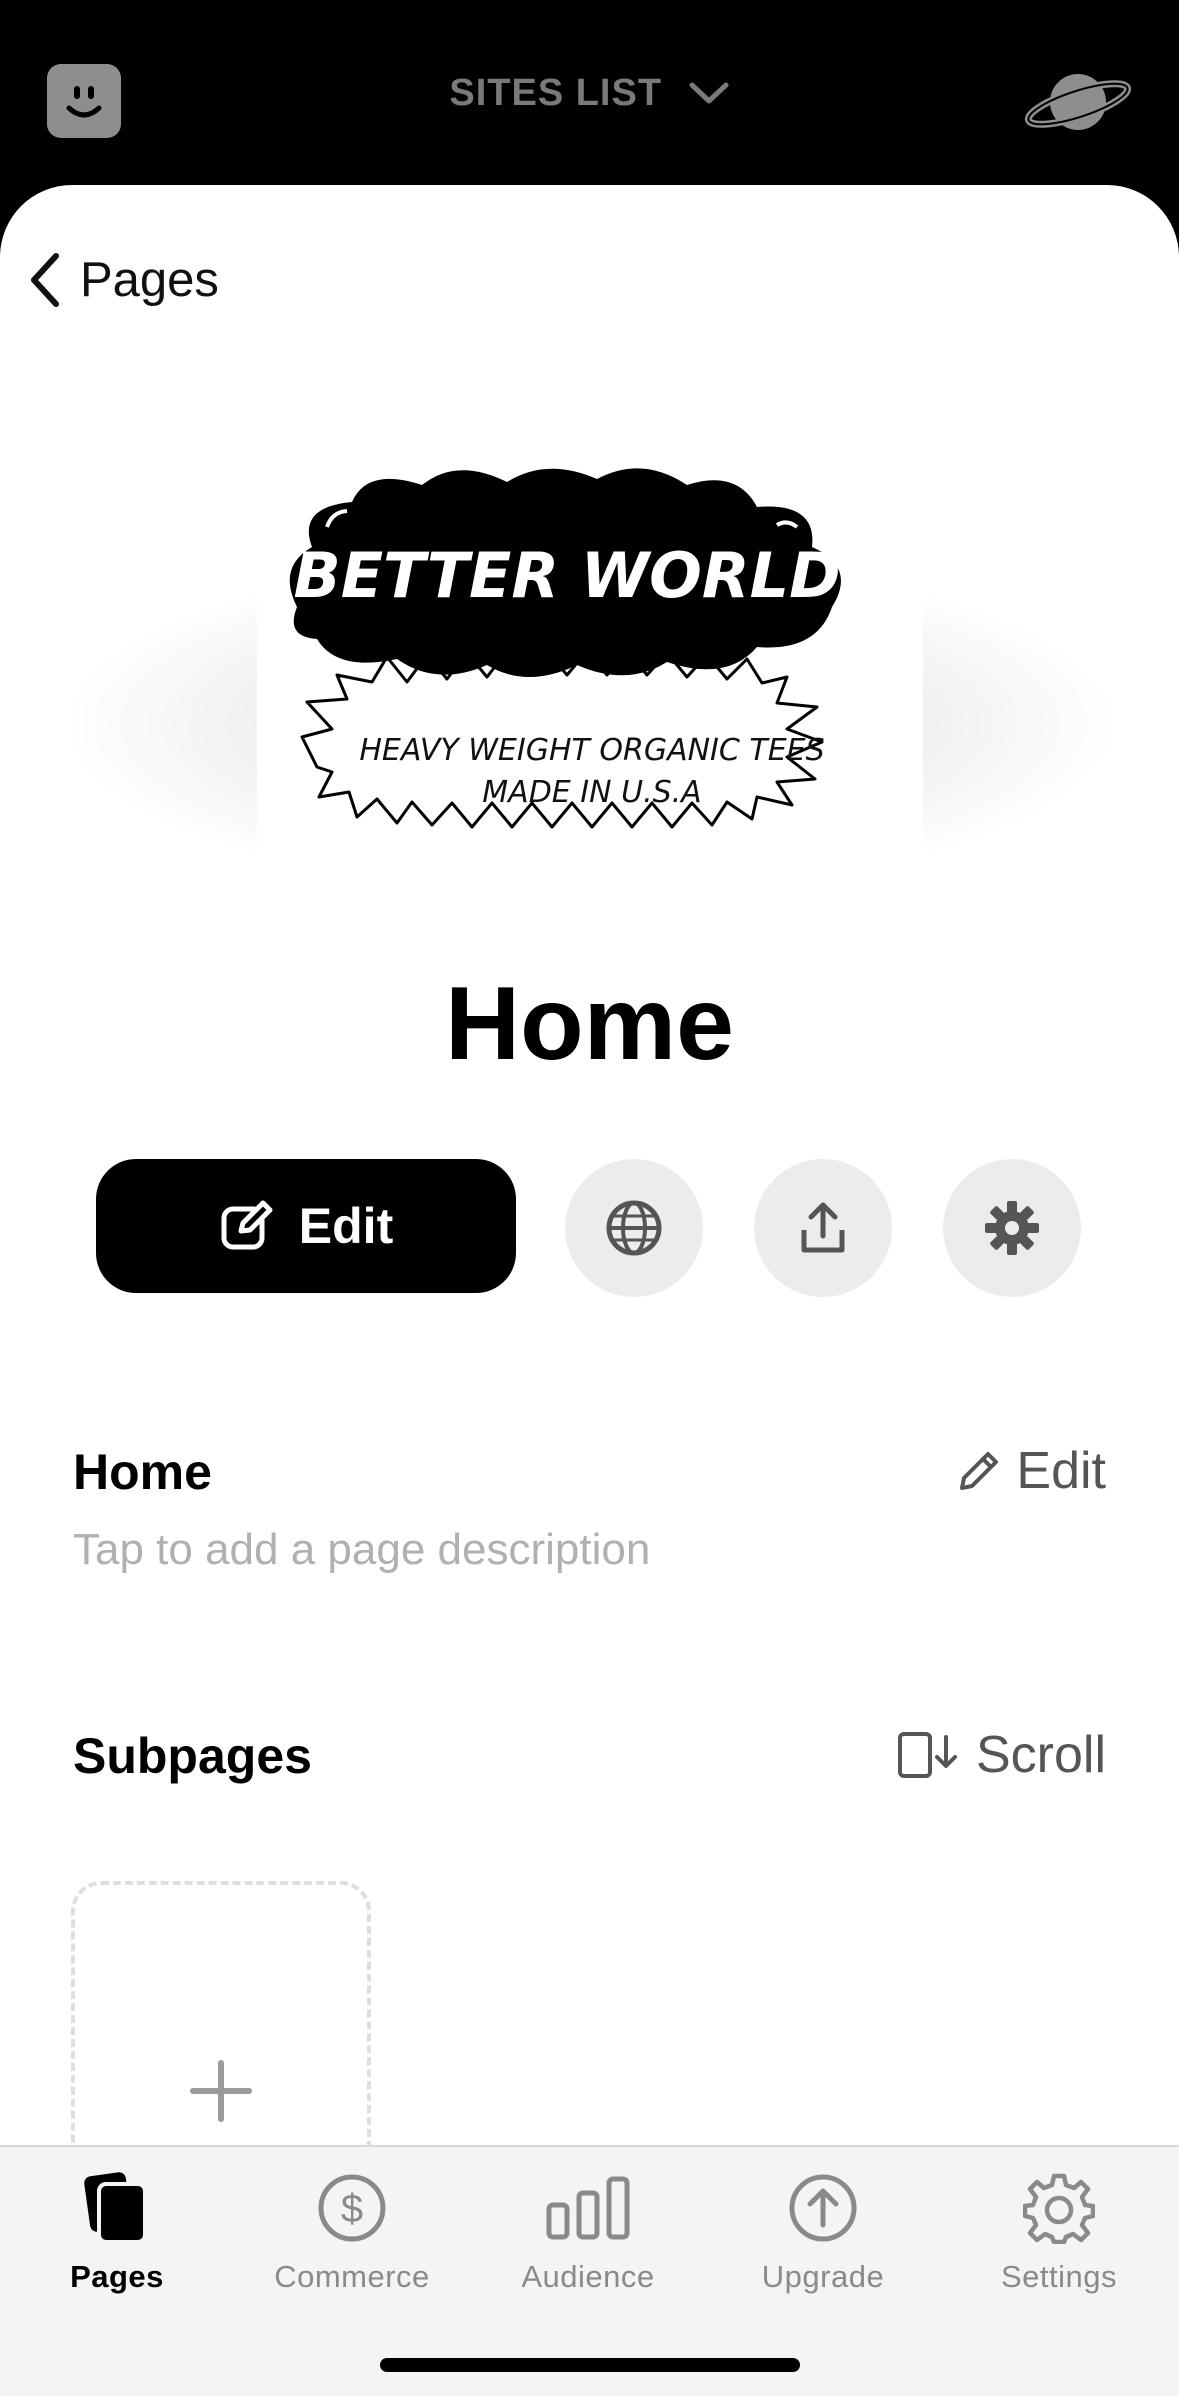  What do you see at coordinates (823, 2276) in the screenshot?
I see `tab-upgrade-label: Upgrade` at bounding box center [823, 2276].